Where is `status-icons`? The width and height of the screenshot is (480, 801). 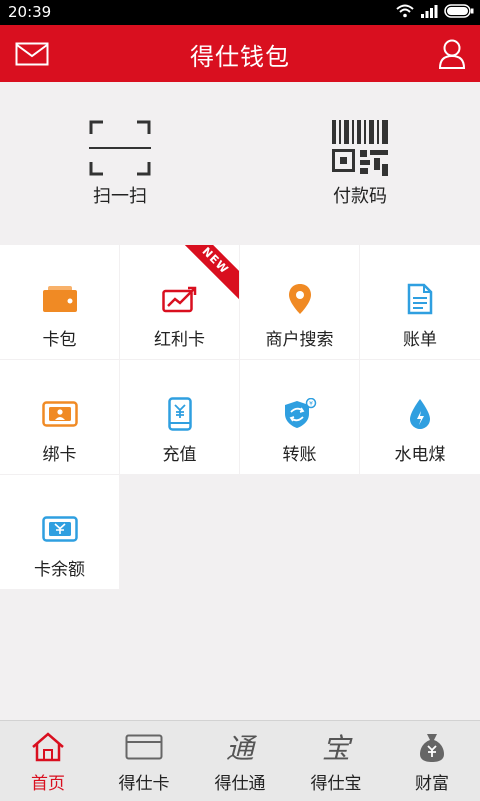
status-icons is located at coordinates (435, 11).